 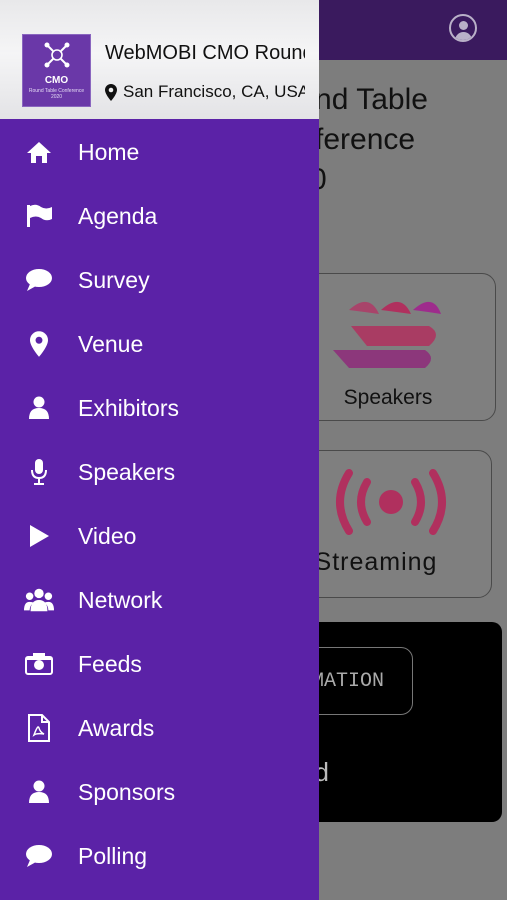 I want to click on camera-icon, so click(x=39, y=664).